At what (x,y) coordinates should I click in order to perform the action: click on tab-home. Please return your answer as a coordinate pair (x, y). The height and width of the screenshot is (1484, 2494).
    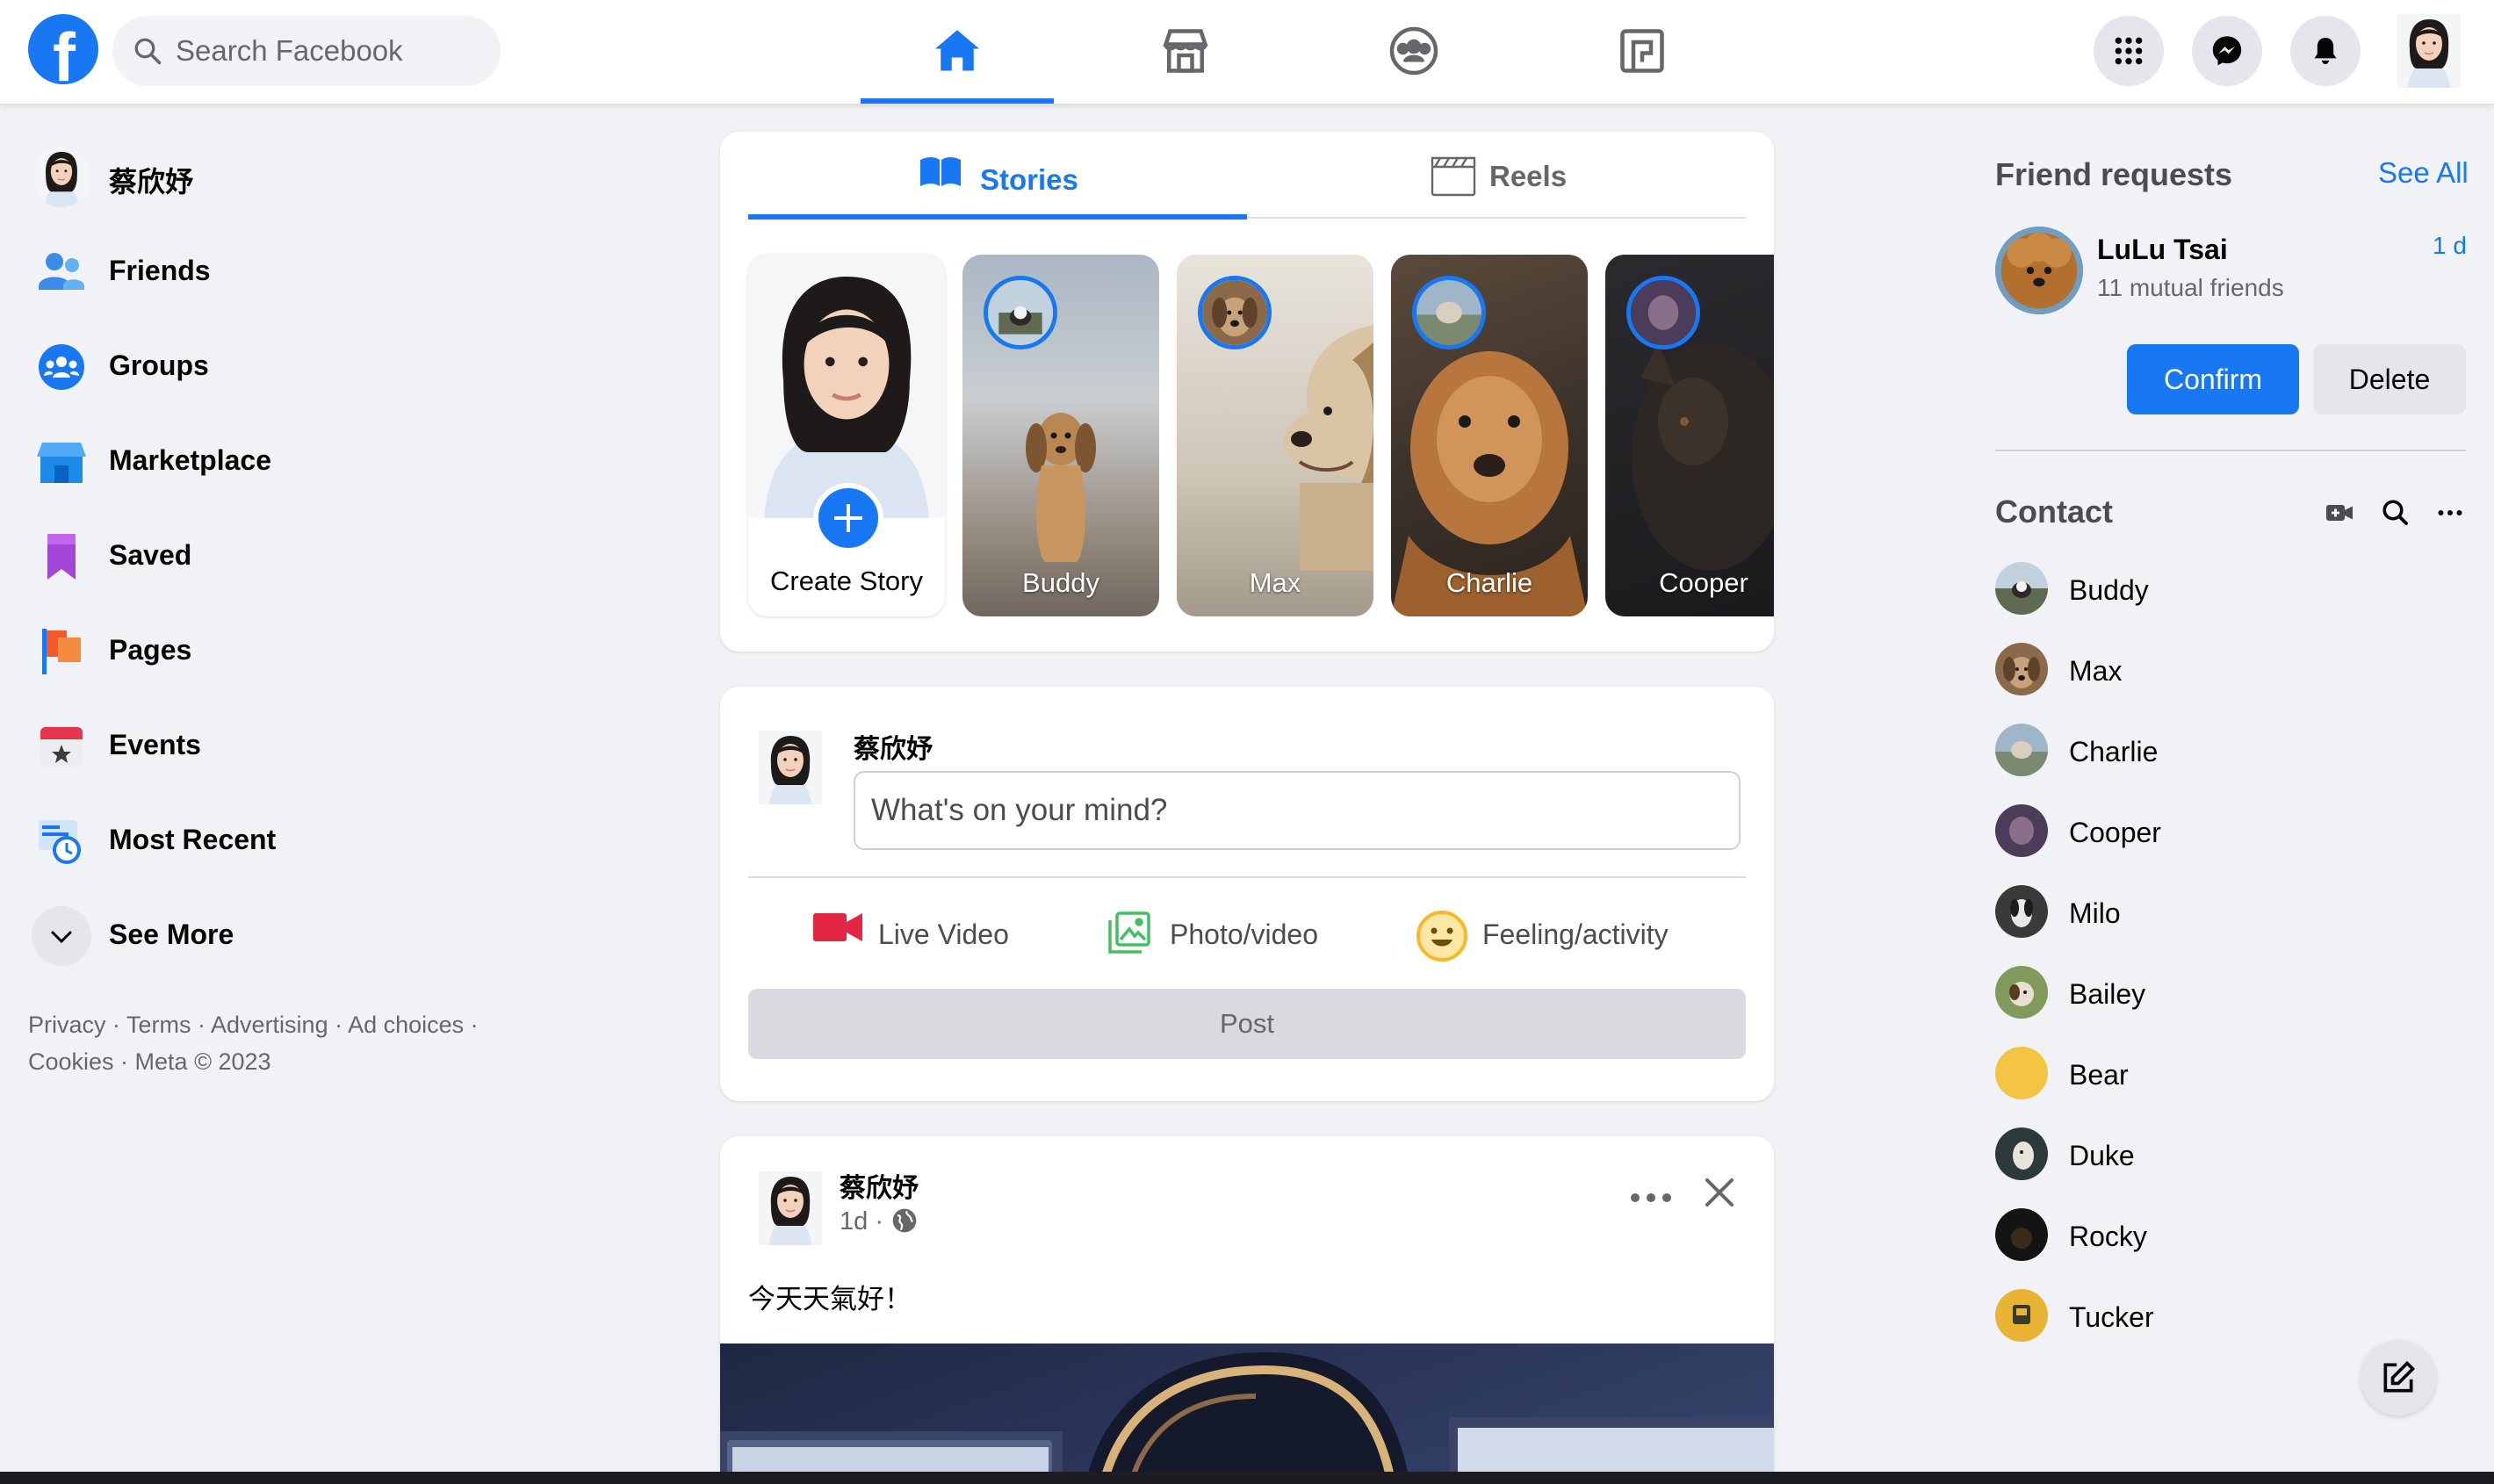
    Looking at the image, I should click on (957, 52).